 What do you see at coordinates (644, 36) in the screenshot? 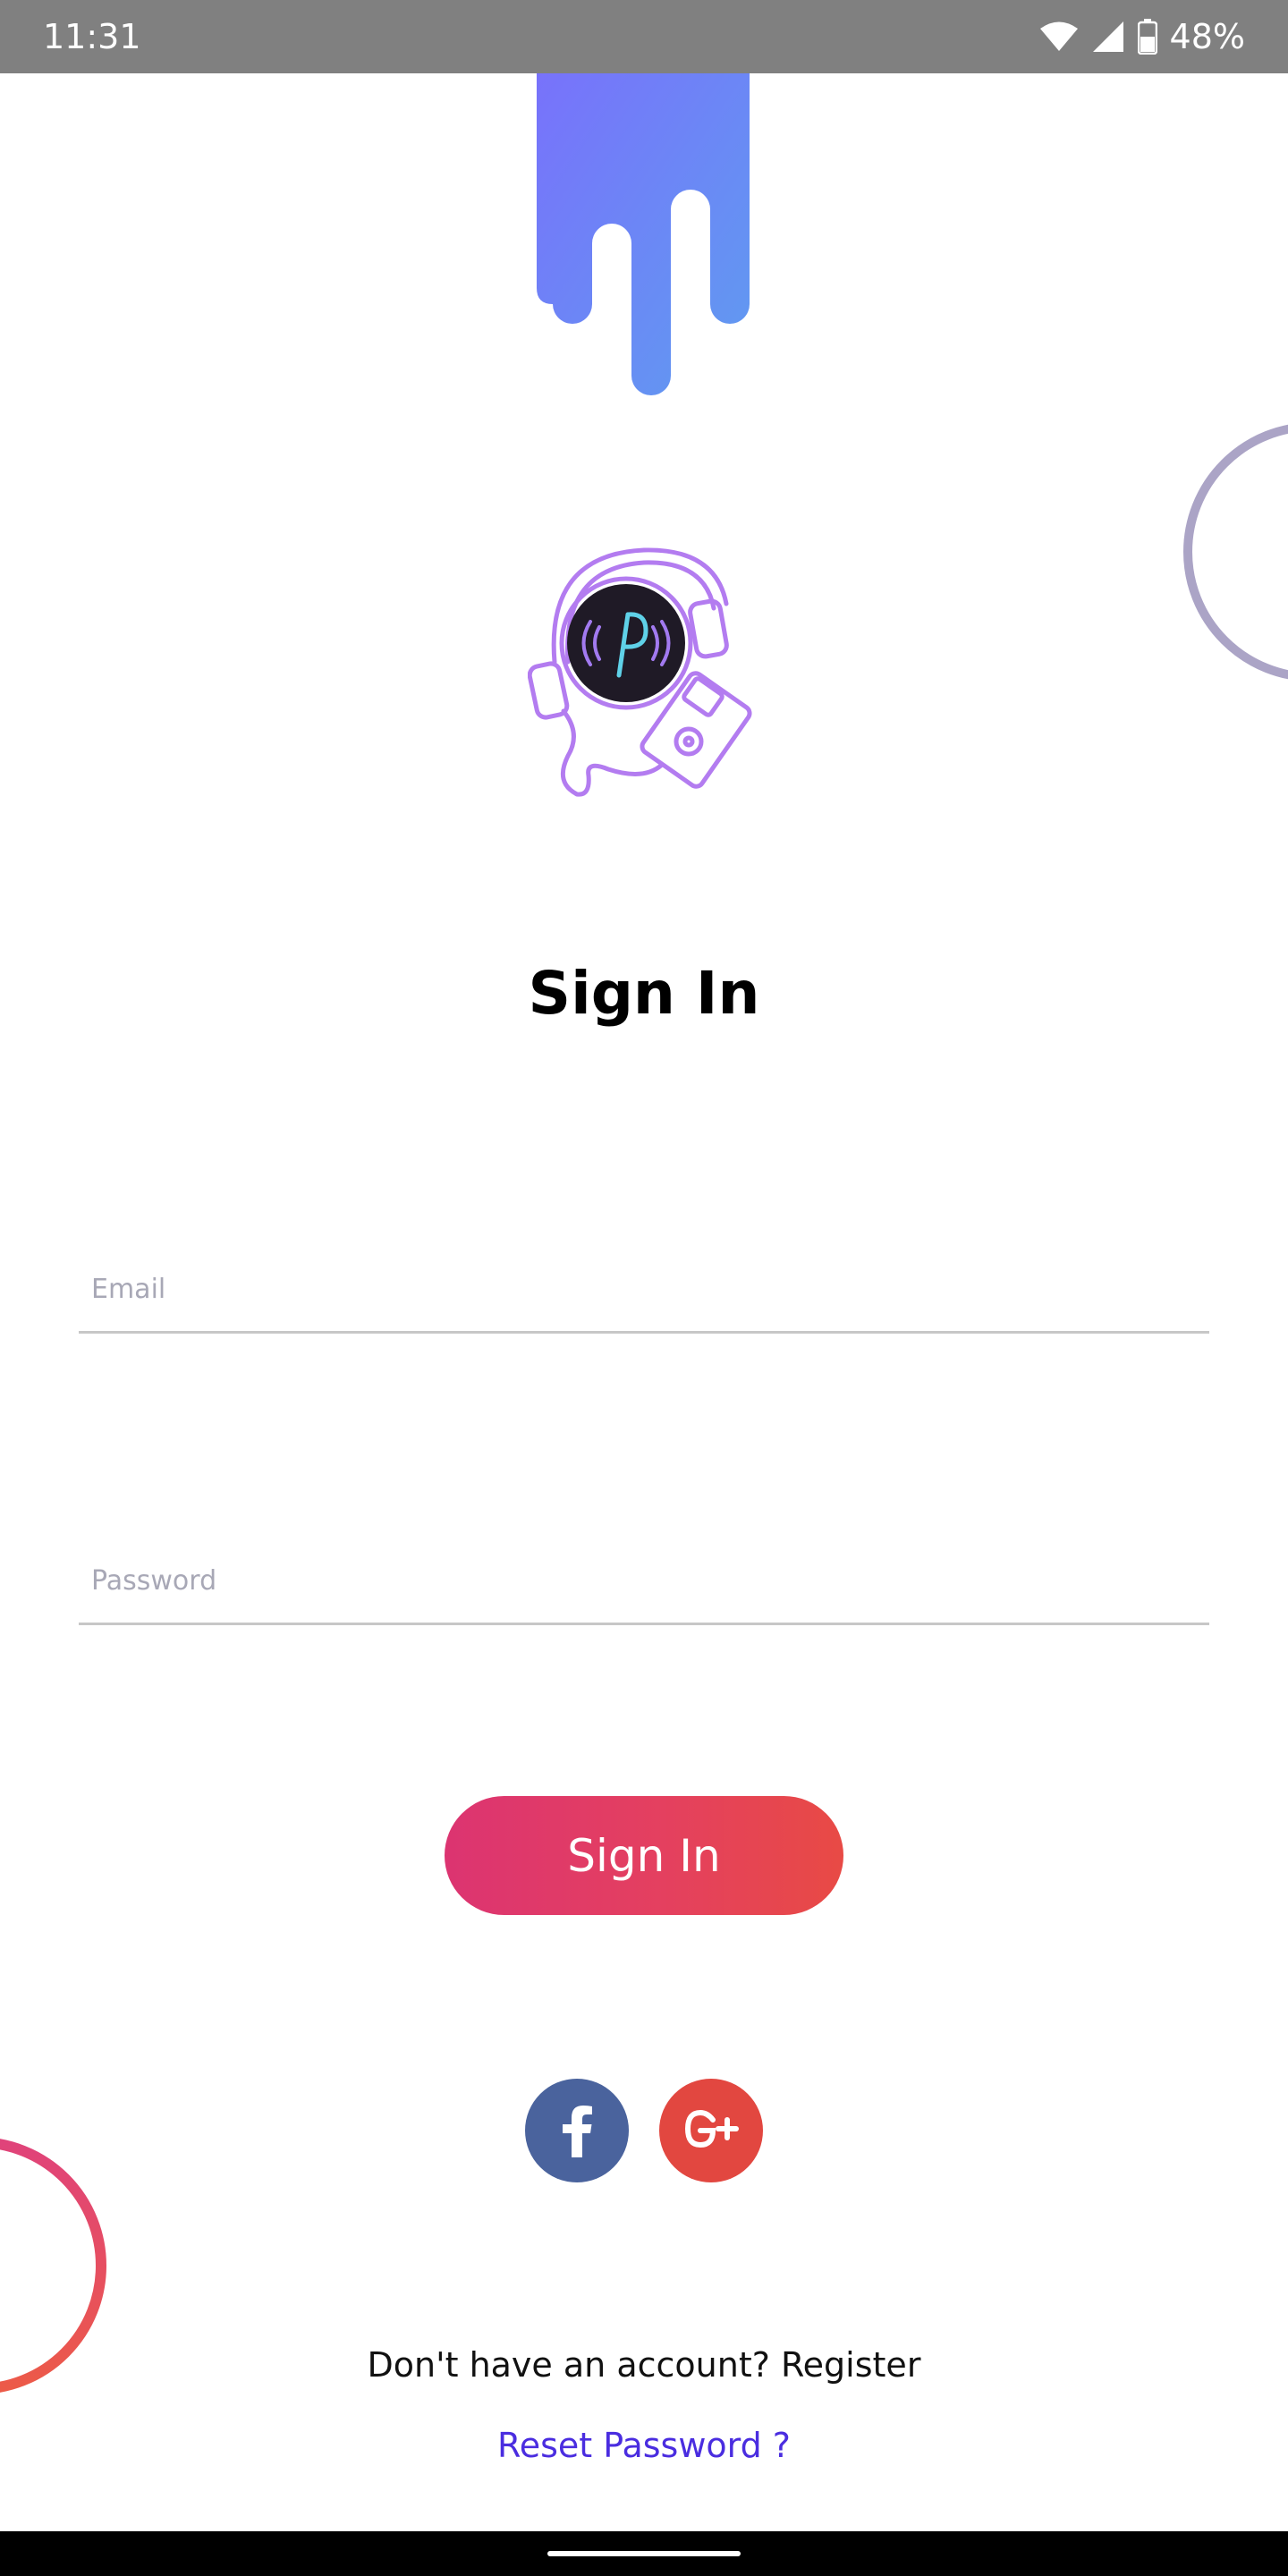
I see `status-bar: 11:31 48%` at bounding box center [644, 36].